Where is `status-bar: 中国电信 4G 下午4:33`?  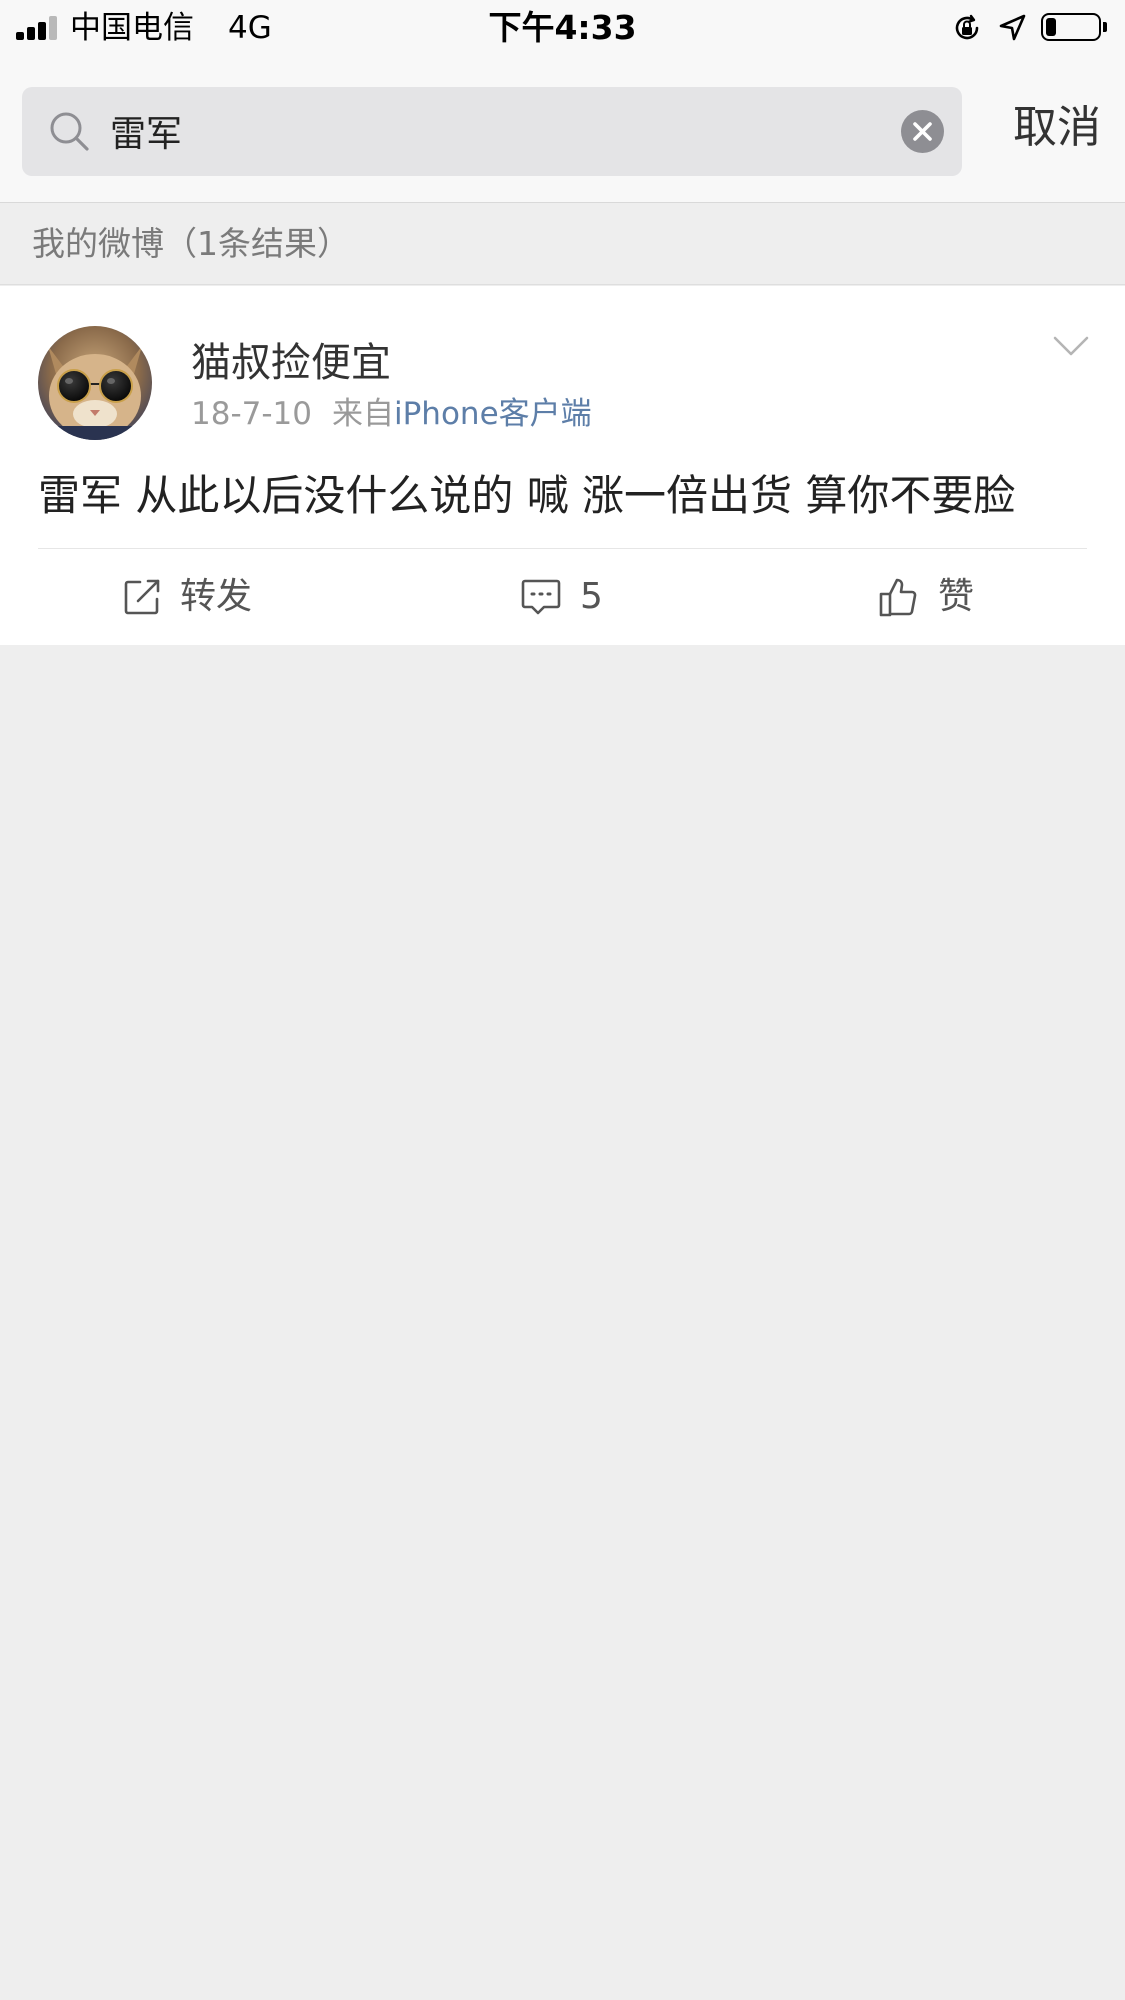 status-bar: 中国电信 4G 下午4:33 is located at coordinates (562, 28).